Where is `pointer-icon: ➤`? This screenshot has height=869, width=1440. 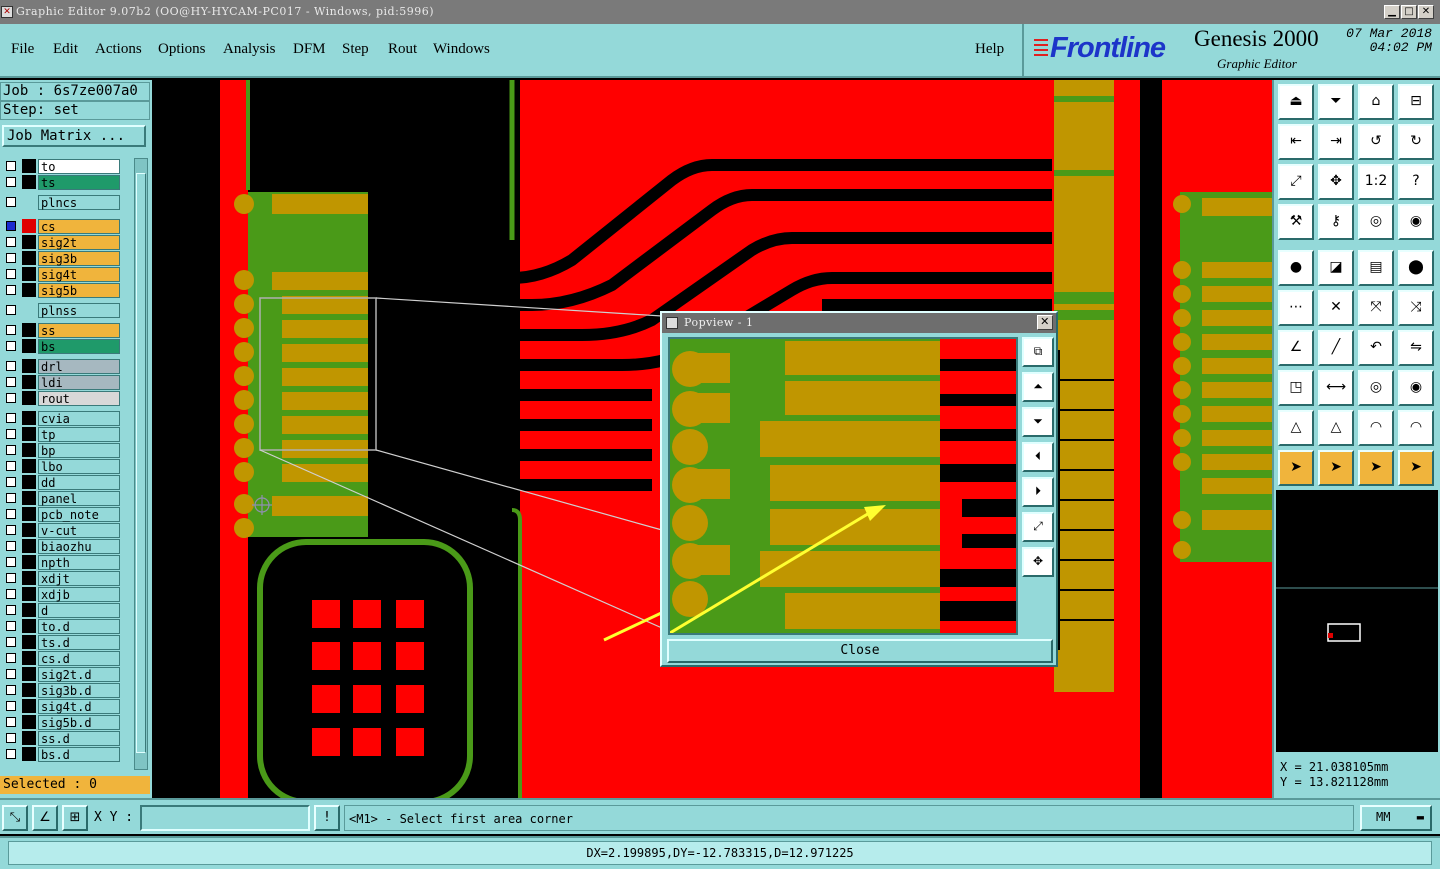 pointer-icon: ➤ is located at coordinates (1296, 468).